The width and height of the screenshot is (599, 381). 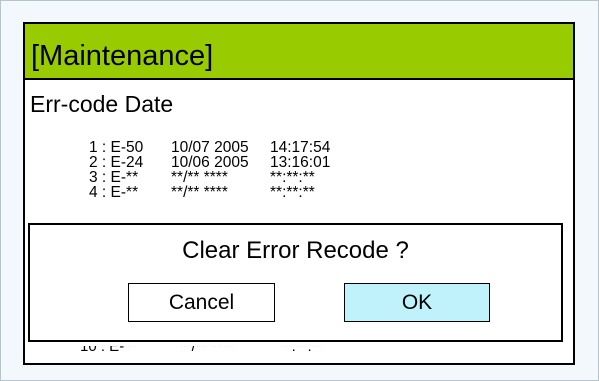 What do you see at coordinates (114, 177) in the screenshot?
I see `log-error-code: 3 : E-**` at bounding box center [114, 177].